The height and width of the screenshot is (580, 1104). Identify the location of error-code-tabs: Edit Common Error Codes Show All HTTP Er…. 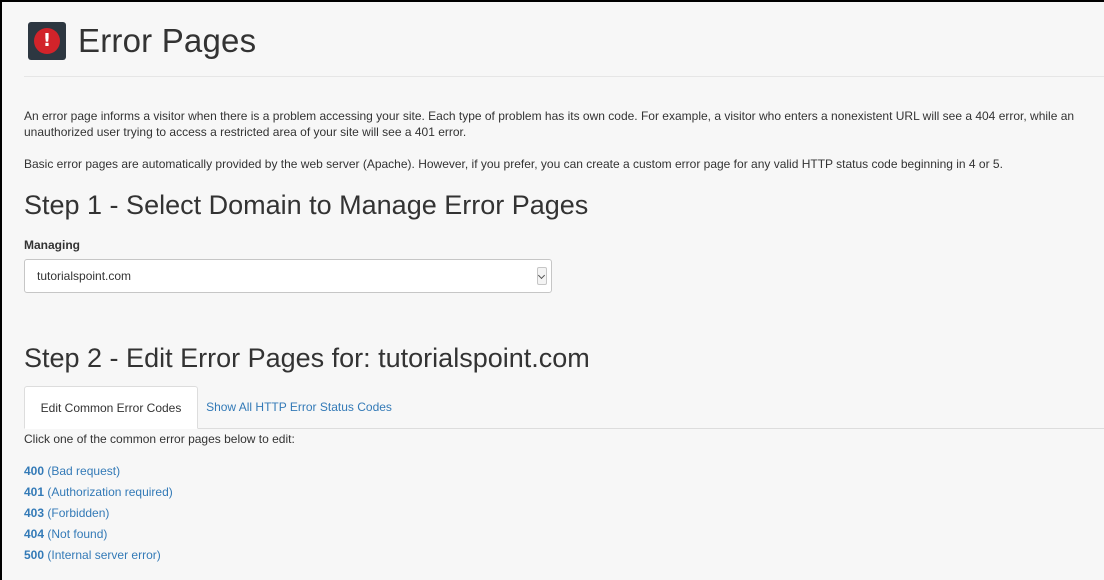
(564, 407).